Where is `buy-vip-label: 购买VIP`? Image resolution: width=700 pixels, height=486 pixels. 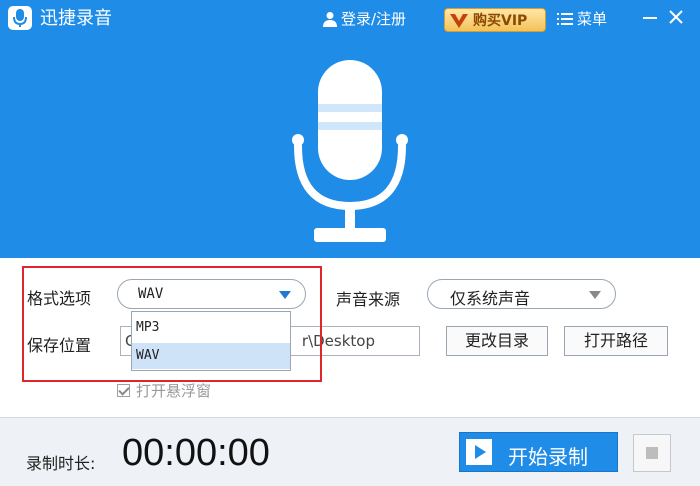 buy-vip-label: 购买VIP is located at coordinates (500, 21).